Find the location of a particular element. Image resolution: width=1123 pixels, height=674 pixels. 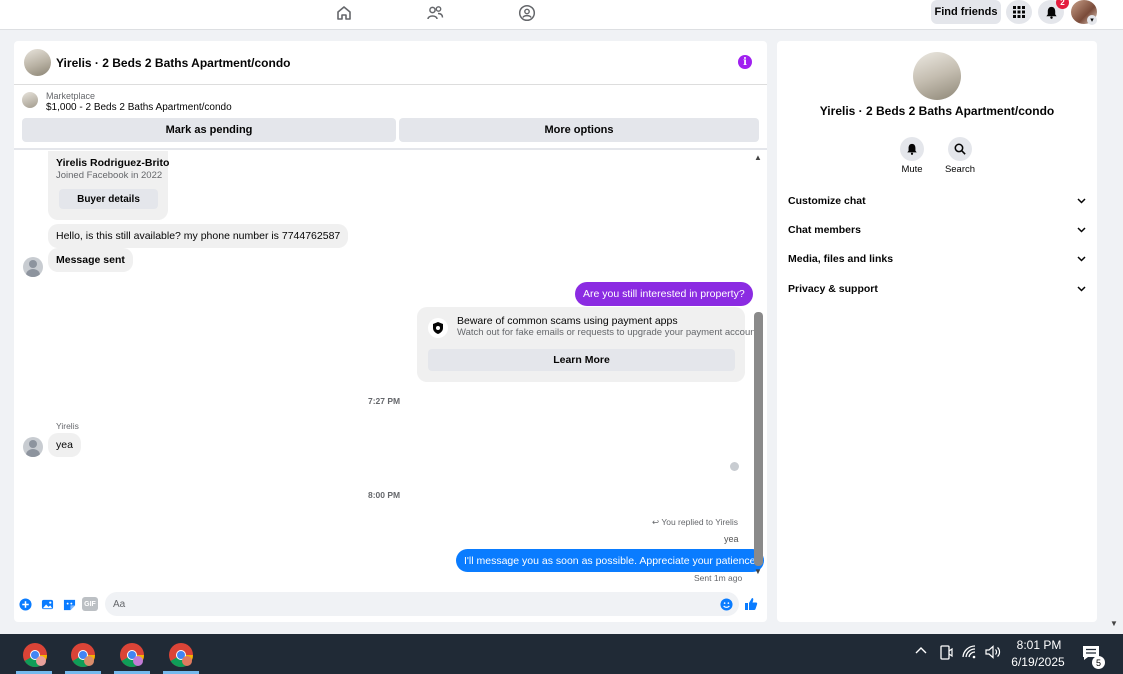

info-icon: i is located at coordinates (745, 62).